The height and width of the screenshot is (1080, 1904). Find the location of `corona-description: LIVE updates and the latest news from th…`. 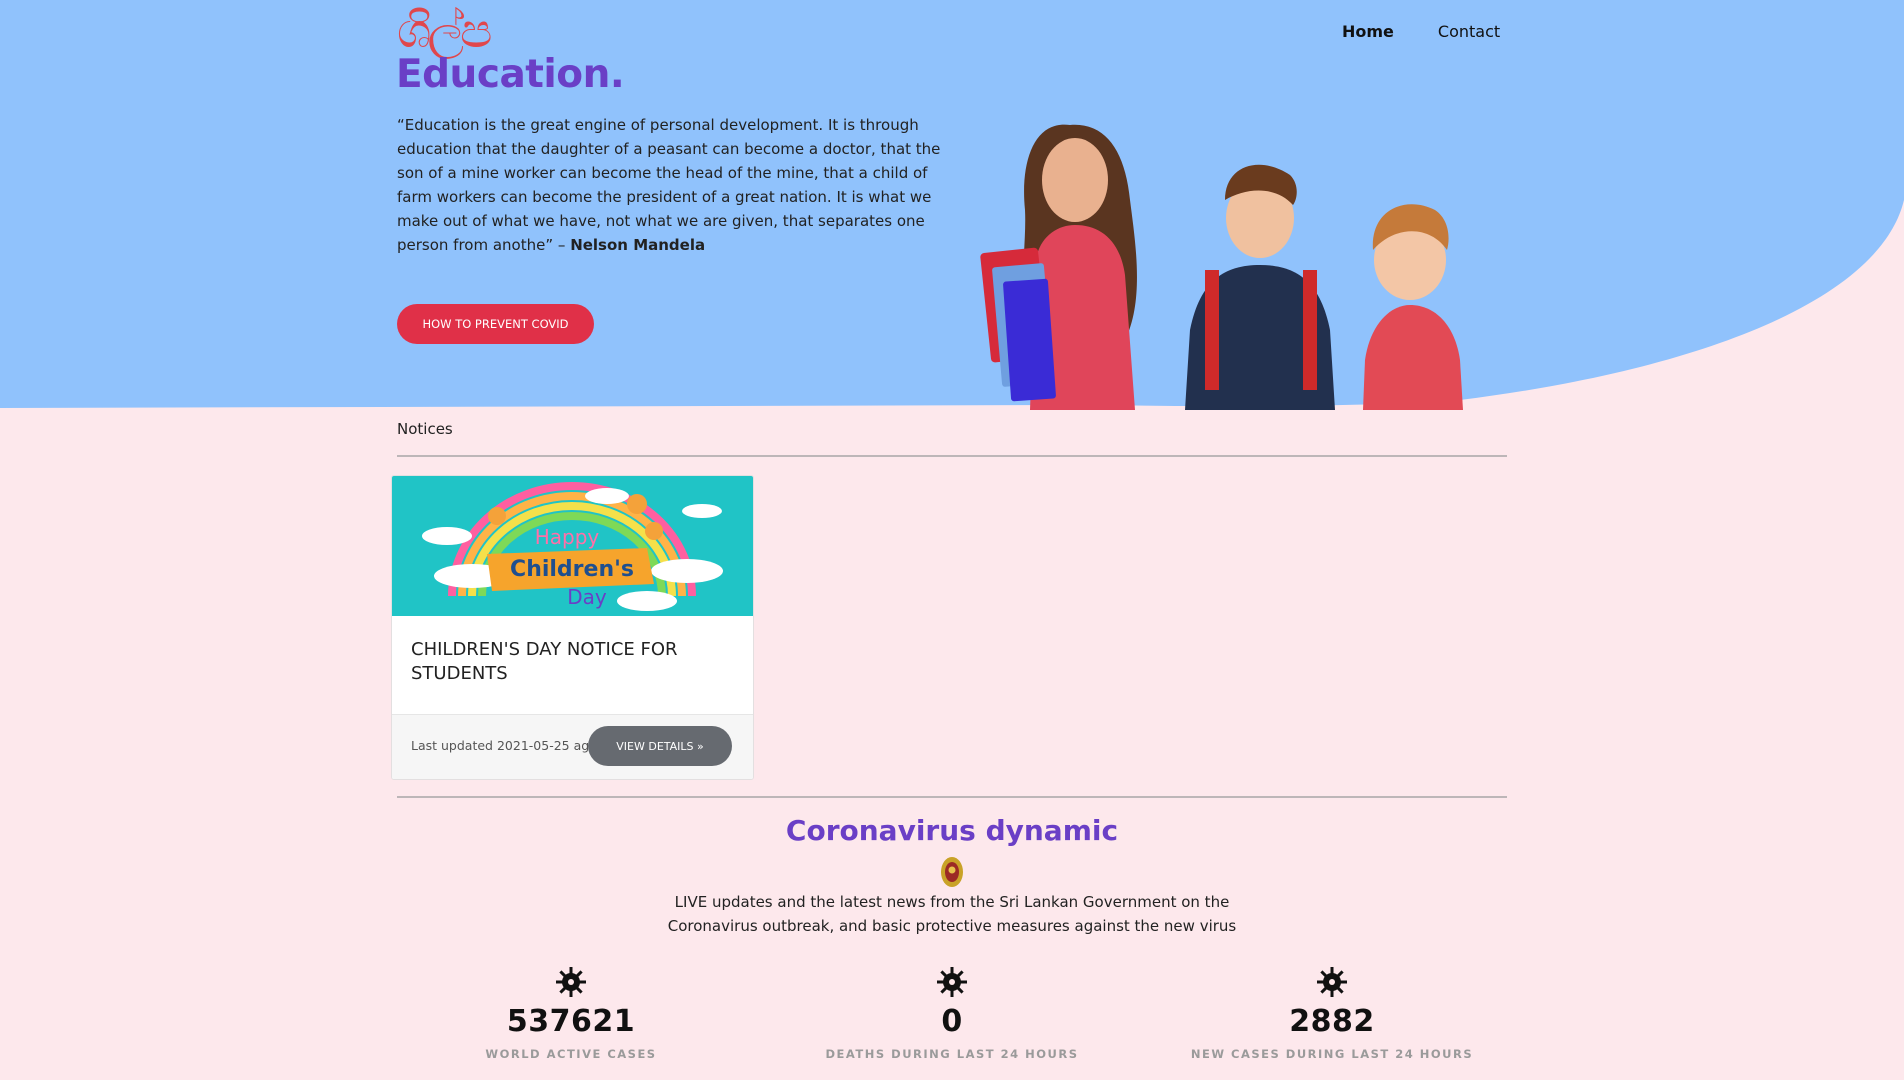

corona-description: LIVE updates and the latest news from th… is located at coordinates (952, 914).